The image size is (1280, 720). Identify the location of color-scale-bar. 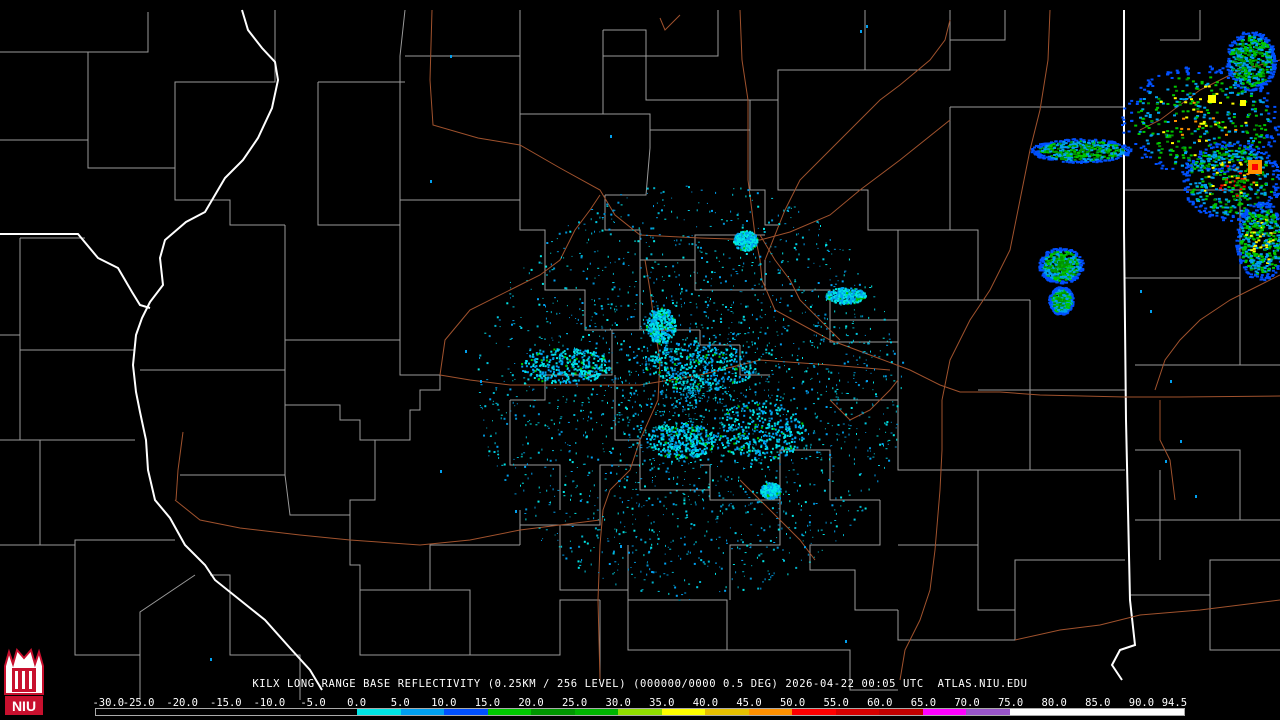
(640, 712).